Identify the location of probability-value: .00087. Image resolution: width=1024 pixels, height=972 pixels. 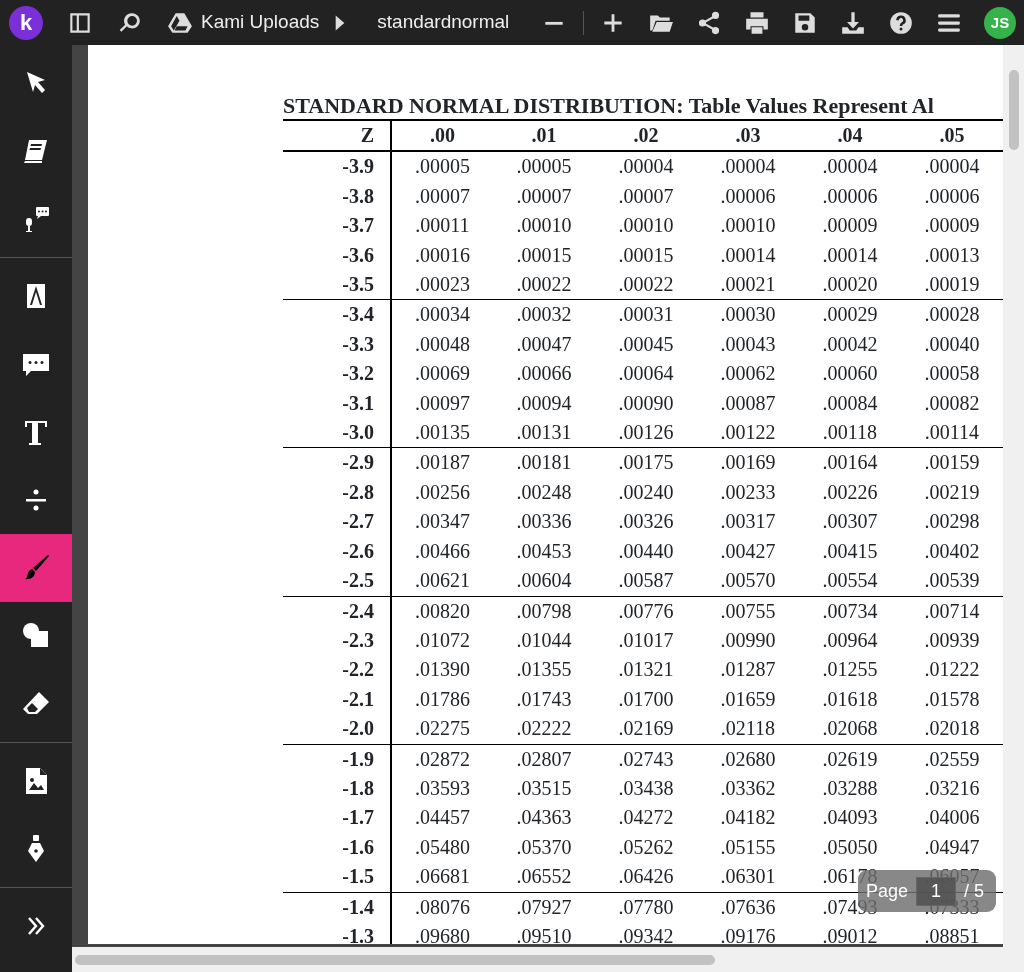
(748, 402).